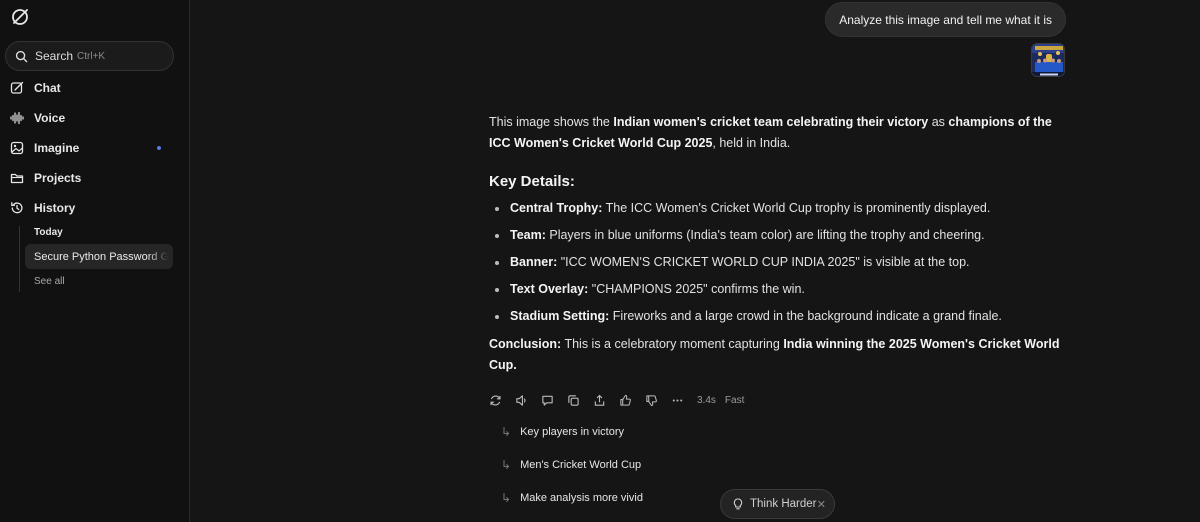  I want to click on detail-term: Banner:, so click(534, 262).